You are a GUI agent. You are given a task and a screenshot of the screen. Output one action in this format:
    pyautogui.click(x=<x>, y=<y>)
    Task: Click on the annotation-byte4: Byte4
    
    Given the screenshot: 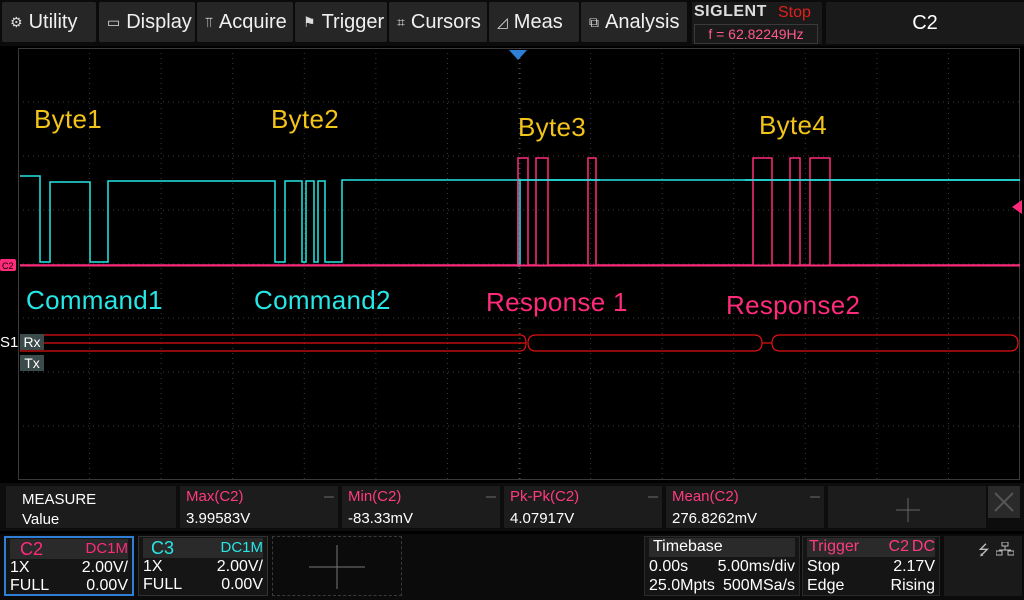 What is the action you would take?
    pyautogui.click(x=793, y=125)
    